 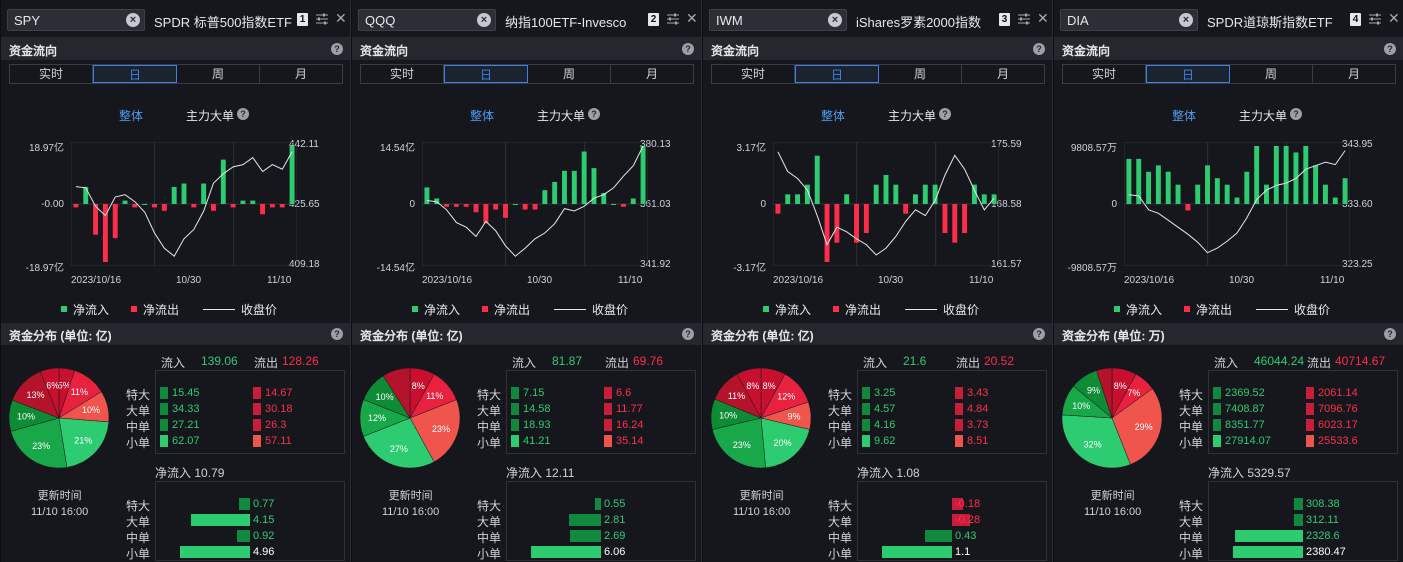 What do you see at coordinates (184, 204) in the screenshot?
I see `flow-chart` at bounding box center [184, 204].